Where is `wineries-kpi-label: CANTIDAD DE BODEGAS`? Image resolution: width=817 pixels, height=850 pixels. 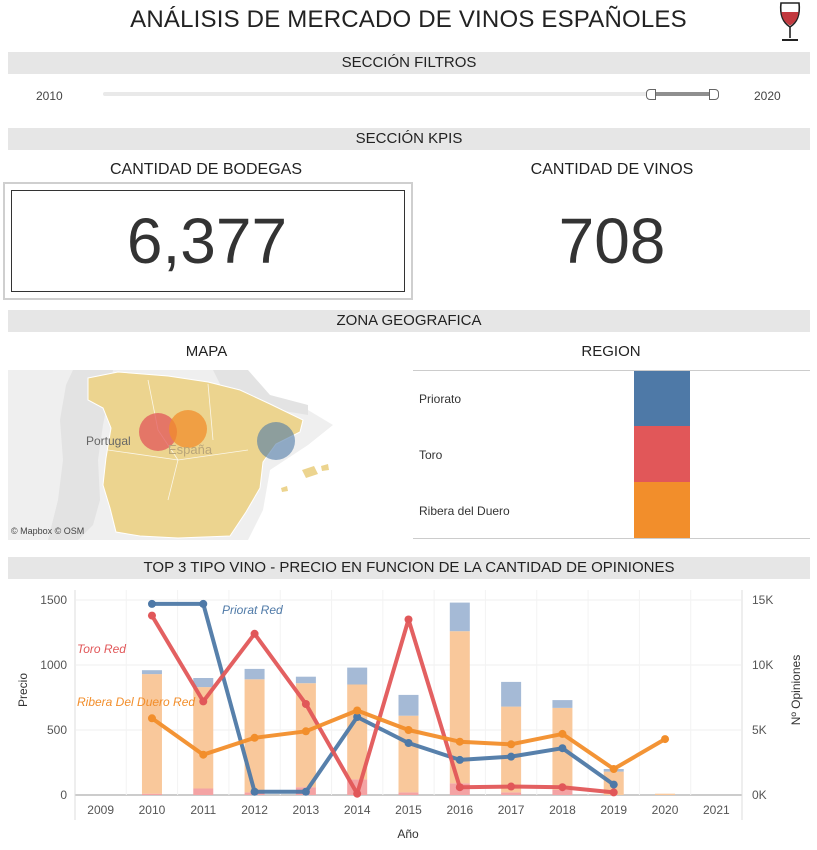
wineries-kpi-label: CANTIDAD DE BODEGAS is located at coordinates (206, 169).